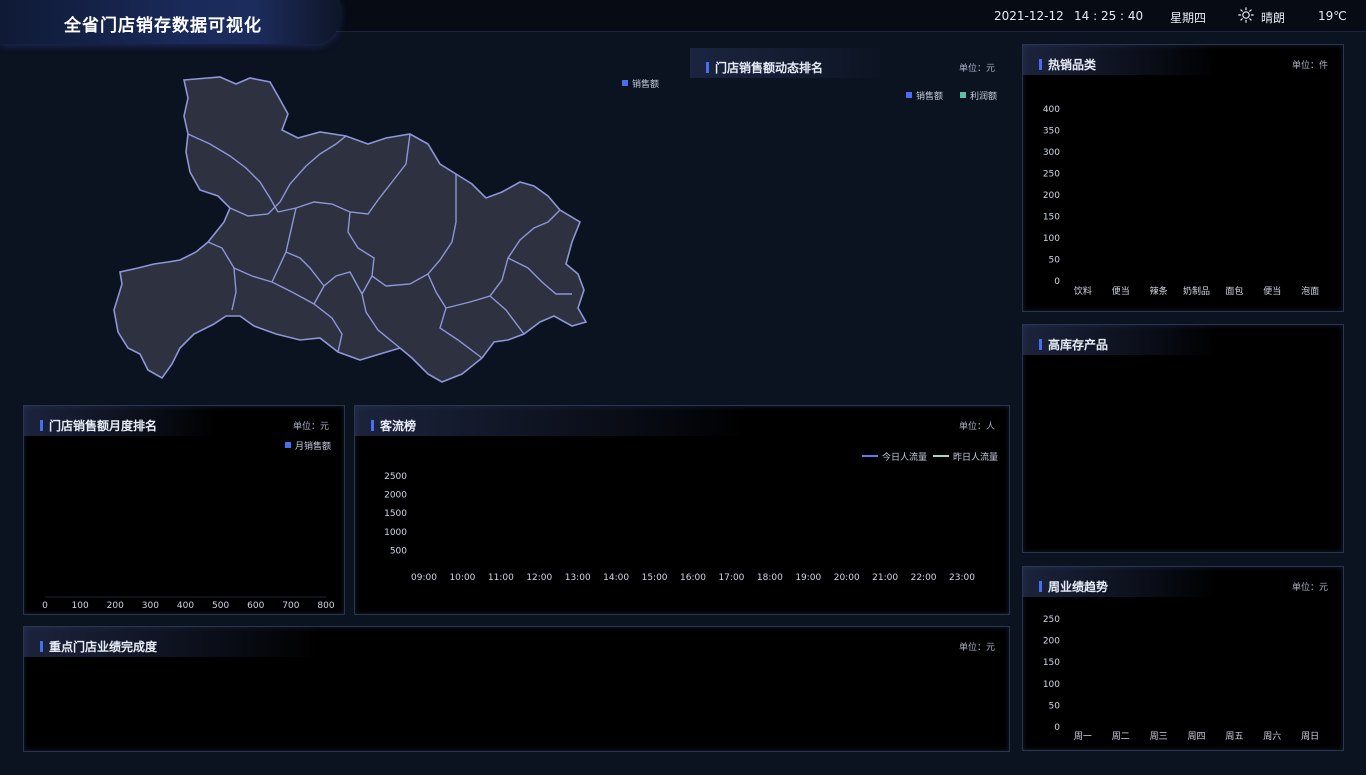 This screenshot has height=775, width=1366. I want to click on x-tick-label: 周四, so click(1196, 736).